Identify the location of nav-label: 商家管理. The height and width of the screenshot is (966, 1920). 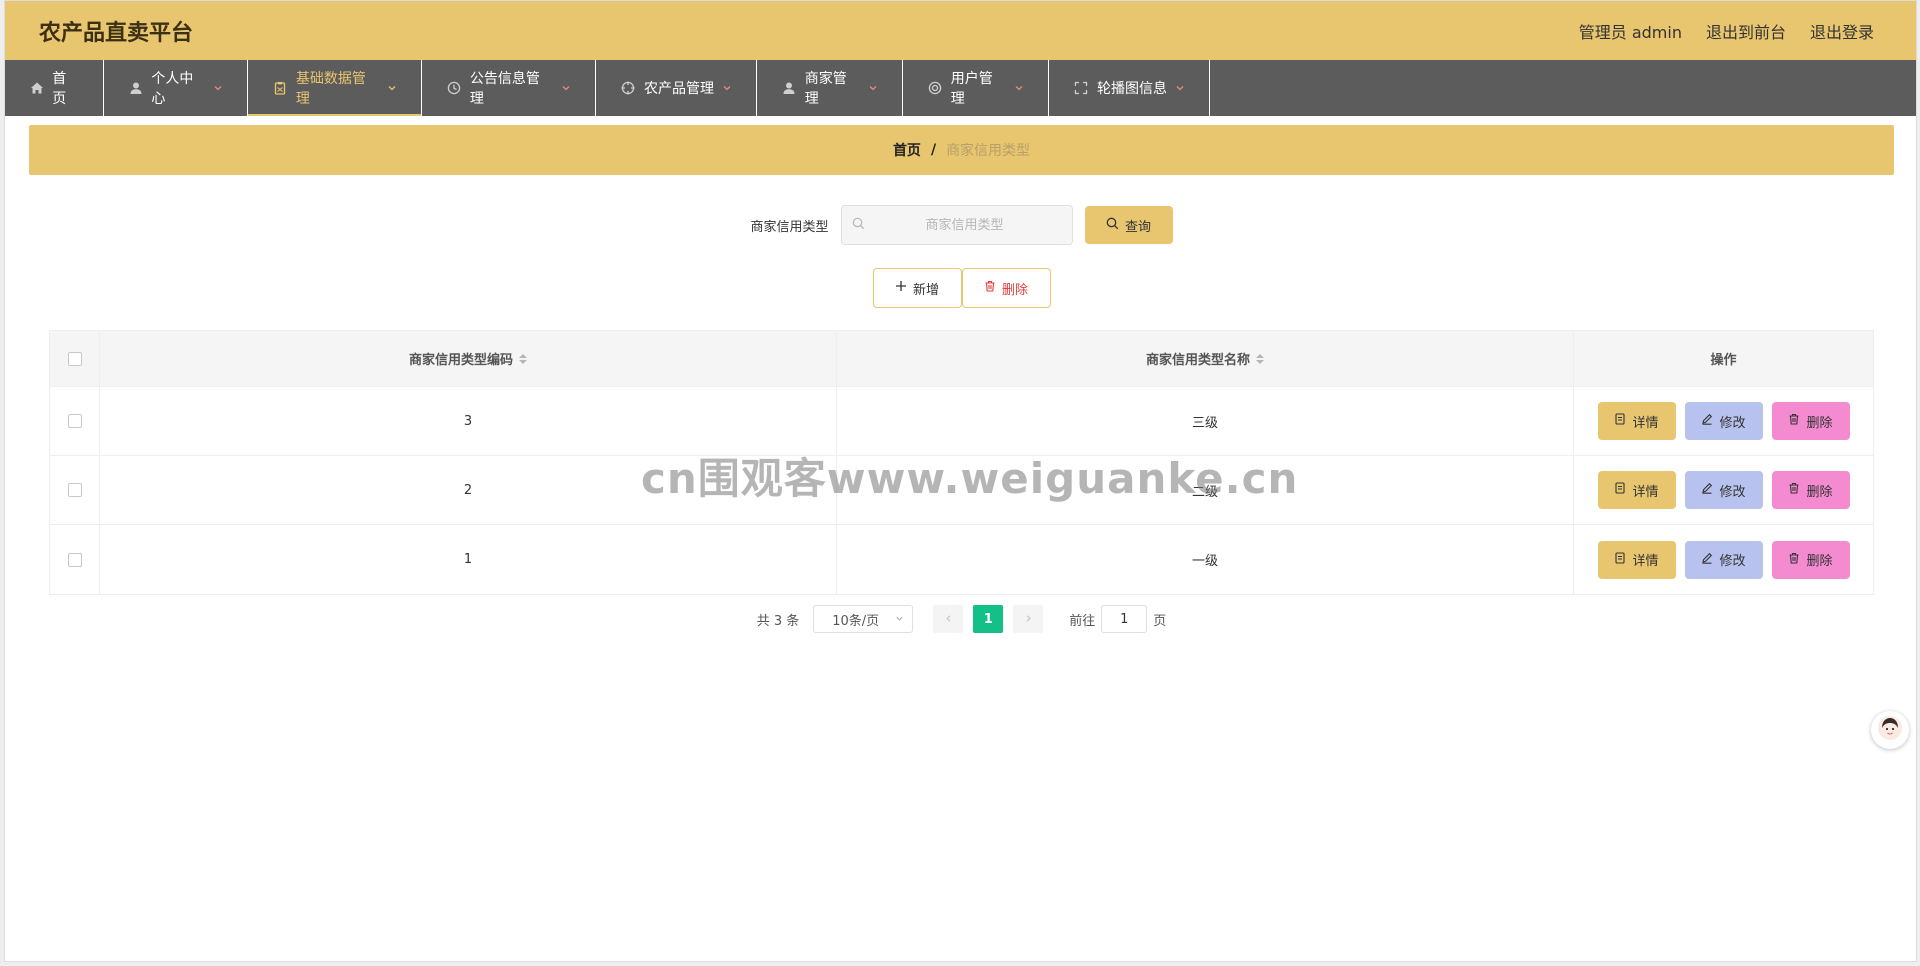
(825, 89).